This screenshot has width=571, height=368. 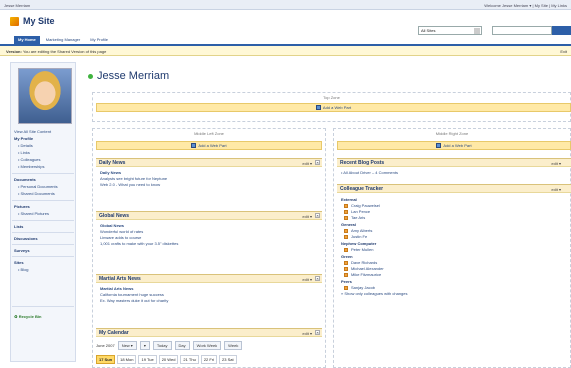 I want to click on calendar-work-week-button: Work Week, so click(x=207, y=345).